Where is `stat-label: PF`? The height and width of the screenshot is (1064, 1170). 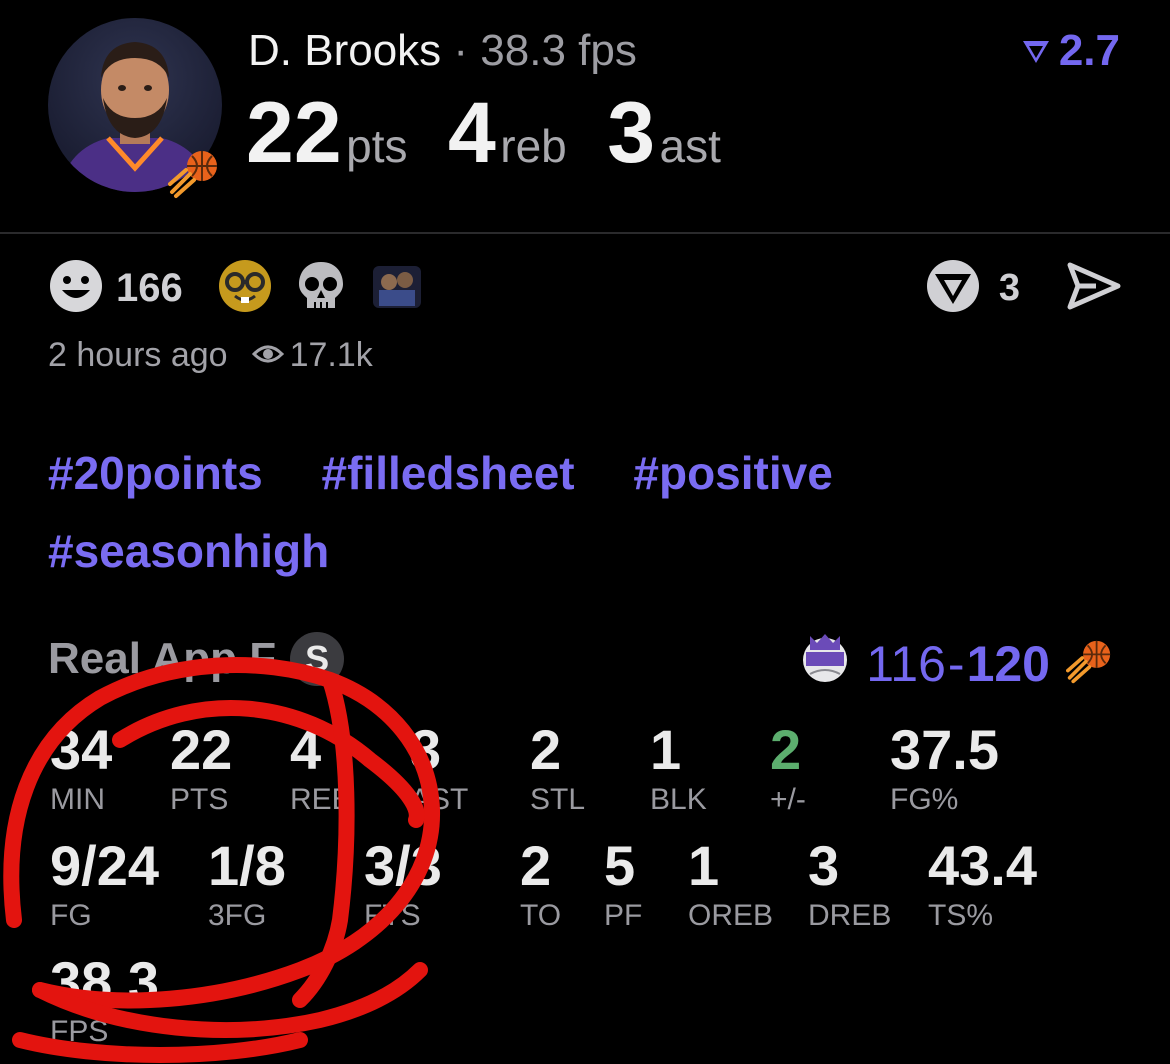 stat-label: PF is located at coordinates (623, 915).